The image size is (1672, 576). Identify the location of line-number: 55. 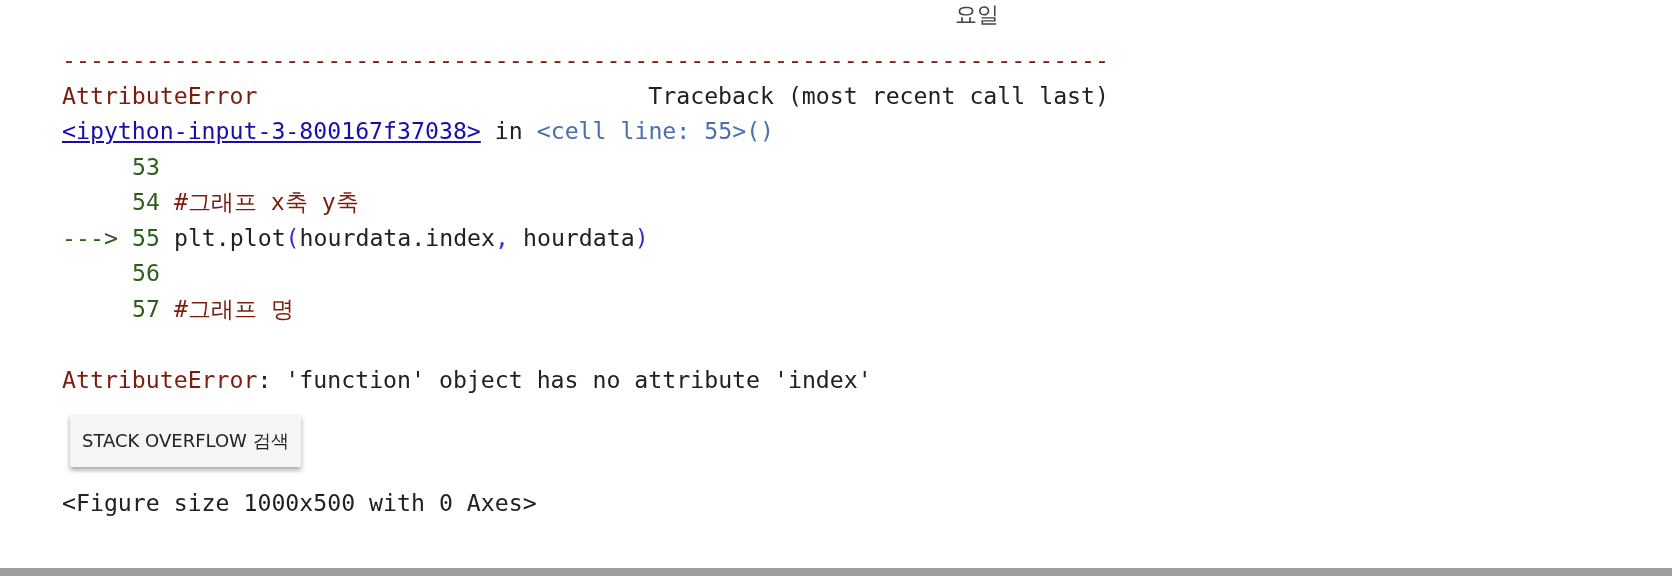
(146, 237).